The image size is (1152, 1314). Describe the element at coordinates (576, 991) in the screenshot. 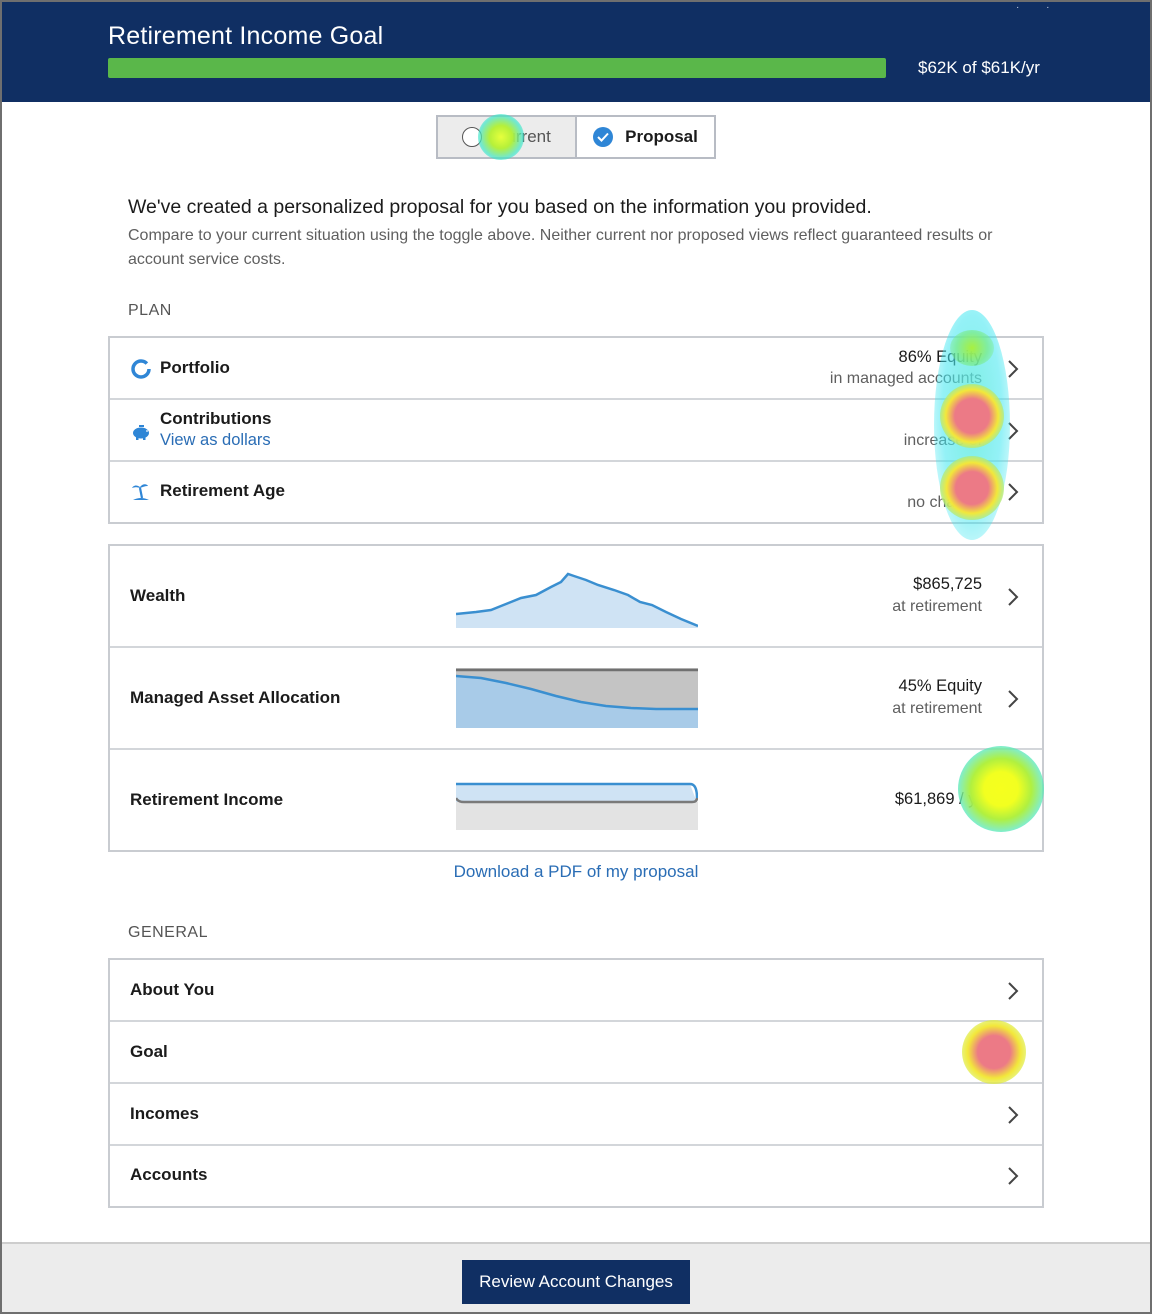

I see `general-item-about-you: About You` at that location.